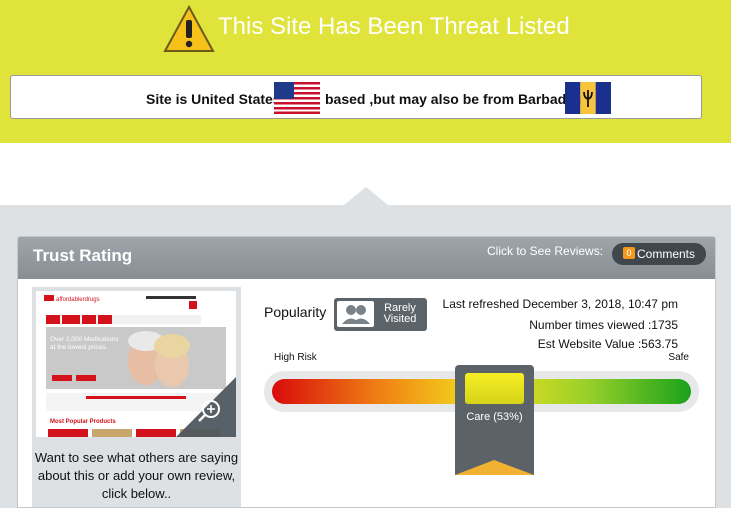 This screenshot has height=508, width=731. Describe the element at coordinates (603, 325) in the screenshot. I see `times-viewed: Number times viewed :1735` at that location.